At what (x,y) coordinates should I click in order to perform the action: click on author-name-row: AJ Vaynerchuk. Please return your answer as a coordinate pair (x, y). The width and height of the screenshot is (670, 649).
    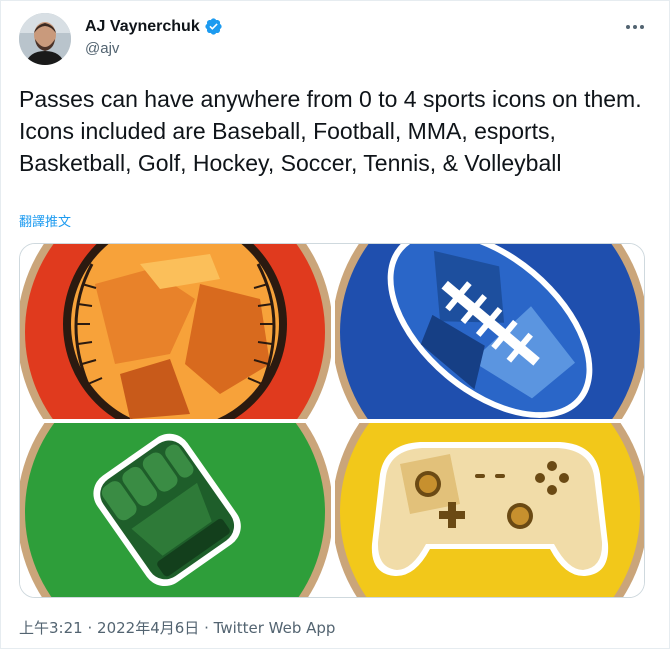
    Looking at the image, I should click on (154, 26).